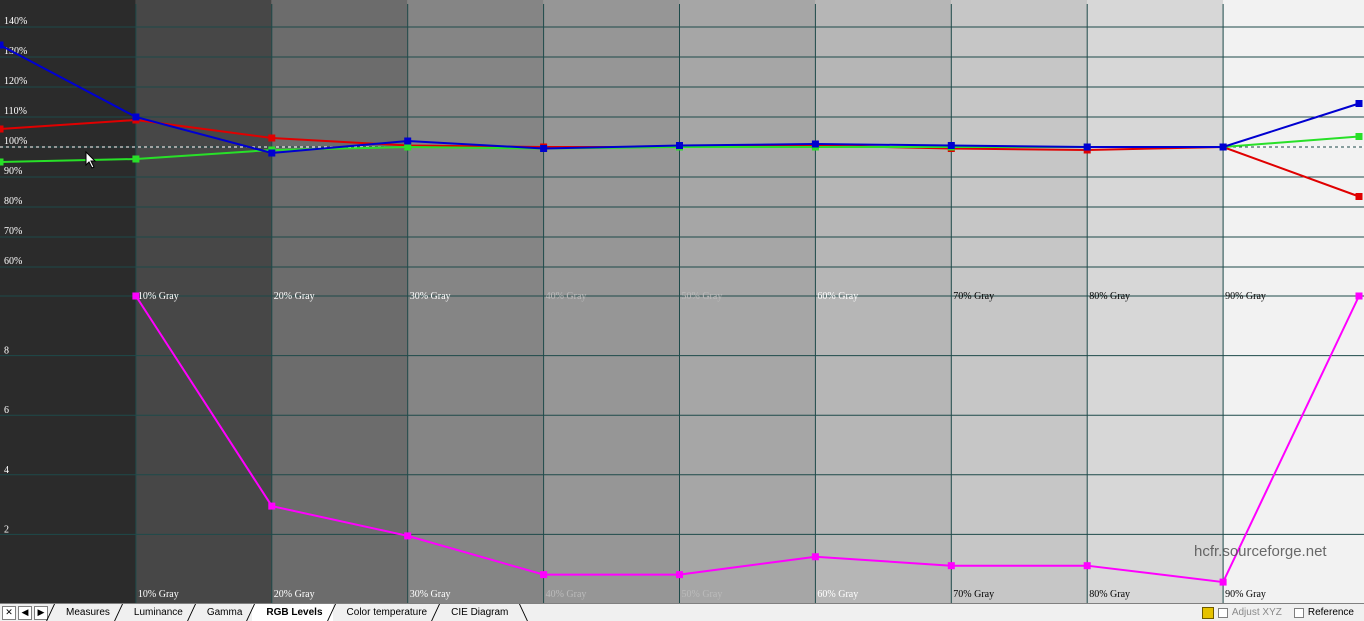  I want to click on adjust-xyz-checkbox, so click(1222, 612).